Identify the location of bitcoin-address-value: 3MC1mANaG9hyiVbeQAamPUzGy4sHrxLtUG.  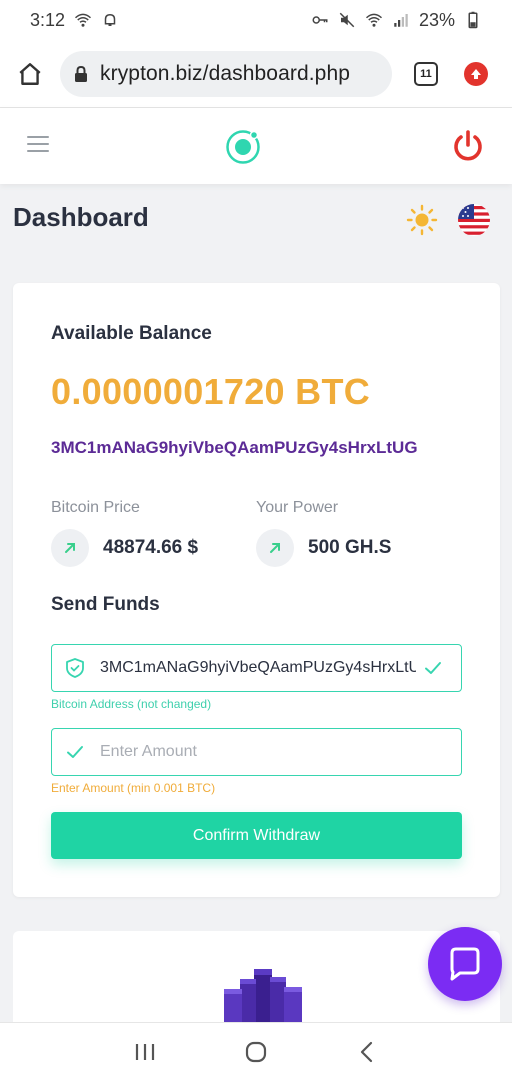
(258, 667).